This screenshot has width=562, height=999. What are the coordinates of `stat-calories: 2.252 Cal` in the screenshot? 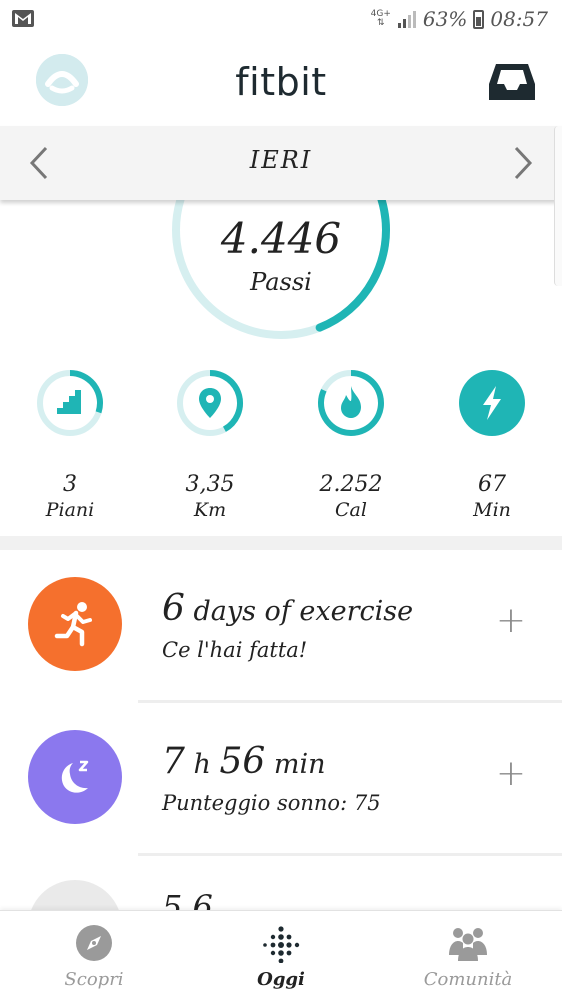 It's located at (351, 444).